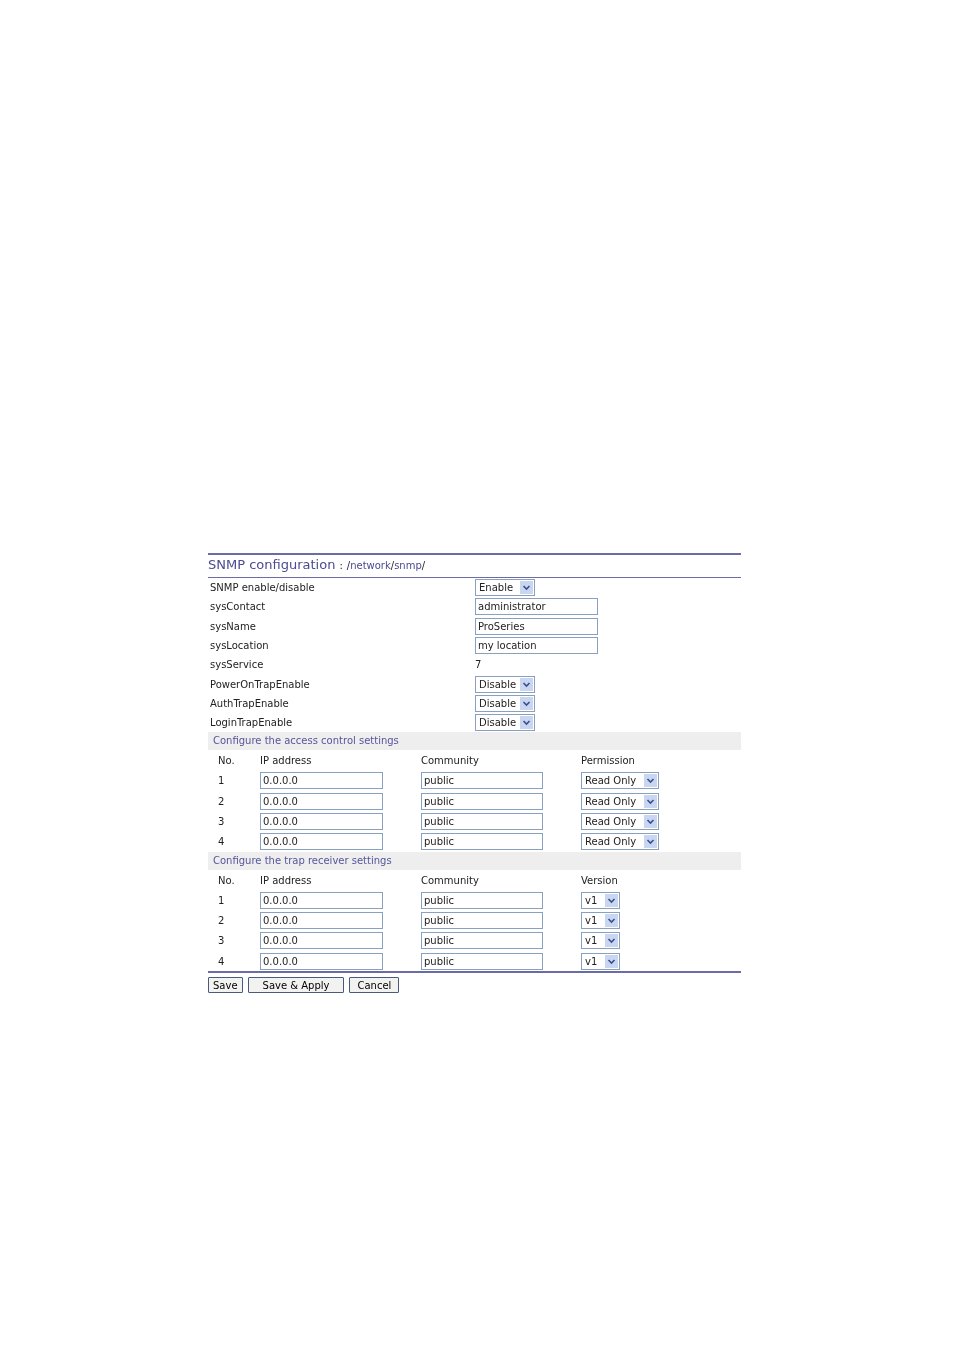 This screenshot has height=1351, width=954. I want to click on setting-label: SNMP enable/disable, so click(263, 588).